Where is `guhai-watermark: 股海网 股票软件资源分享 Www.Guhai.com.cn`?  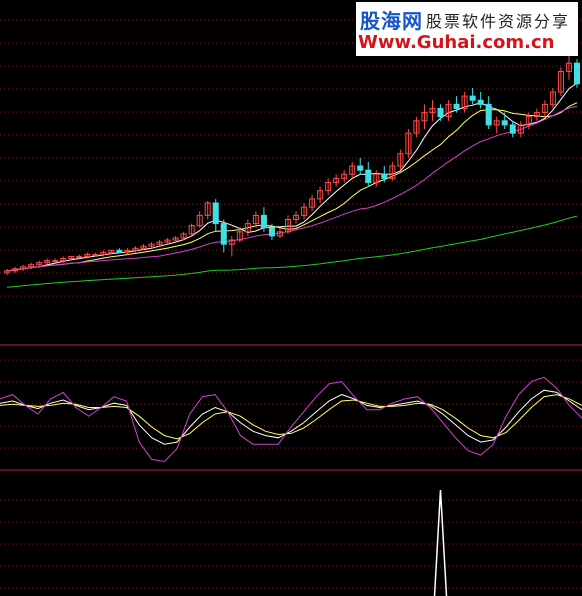
guhai-watermark: 股海网 股票软件资源分享 Www.Guhai.com.cn is located at coordinates (467, 29).